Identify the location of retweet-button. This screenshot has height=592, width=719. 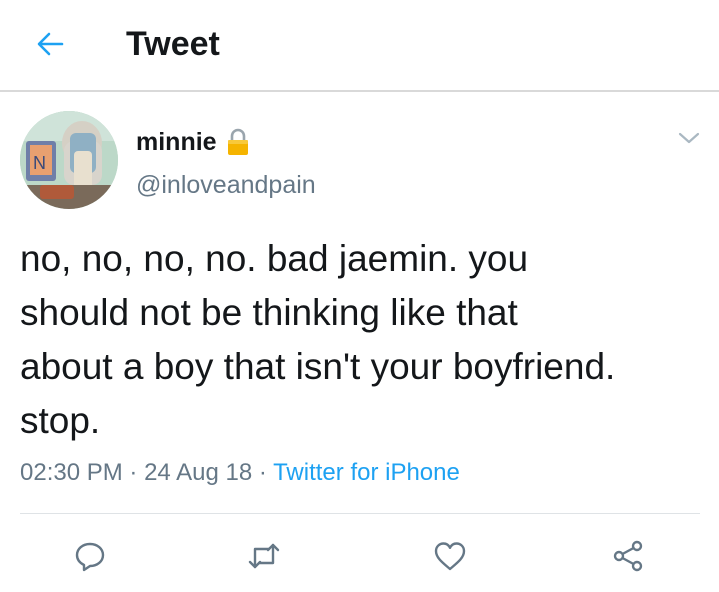
(264, 556).